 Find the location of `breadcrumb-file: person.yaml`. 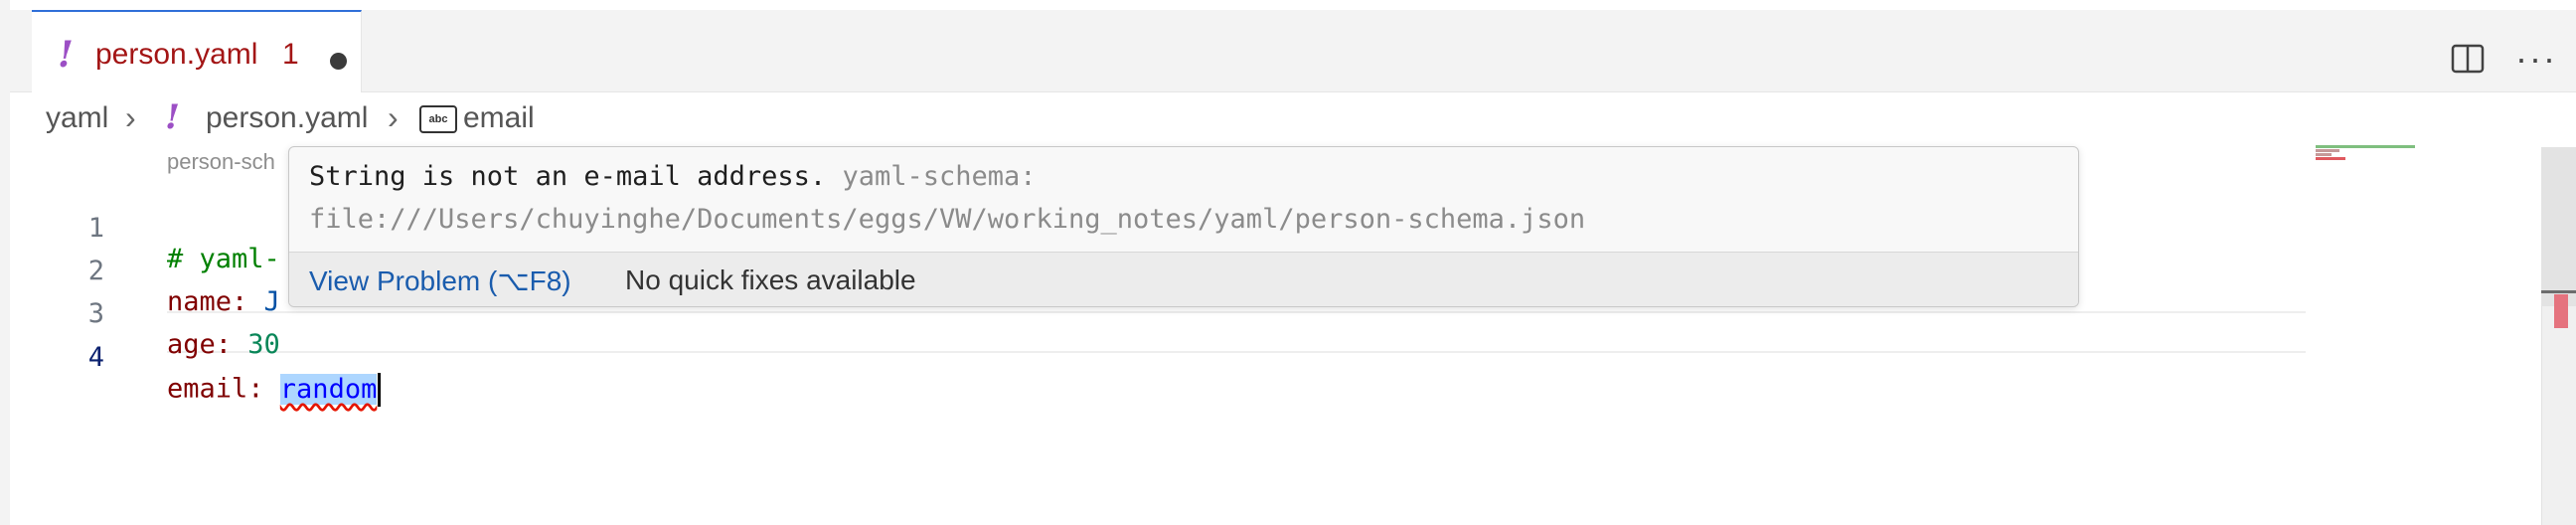

breadcrumb-file: person.yaml is located at coordinates (287, 118).